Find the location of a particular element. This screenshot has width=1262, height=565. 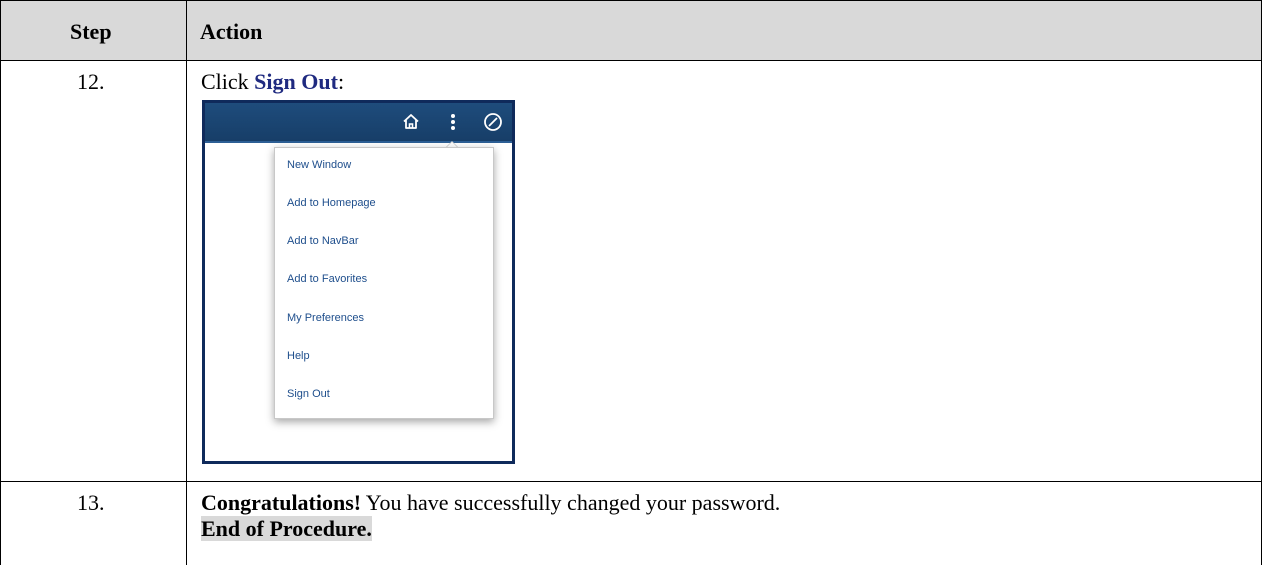

app-toolbar is located at coordinates (358, 122).